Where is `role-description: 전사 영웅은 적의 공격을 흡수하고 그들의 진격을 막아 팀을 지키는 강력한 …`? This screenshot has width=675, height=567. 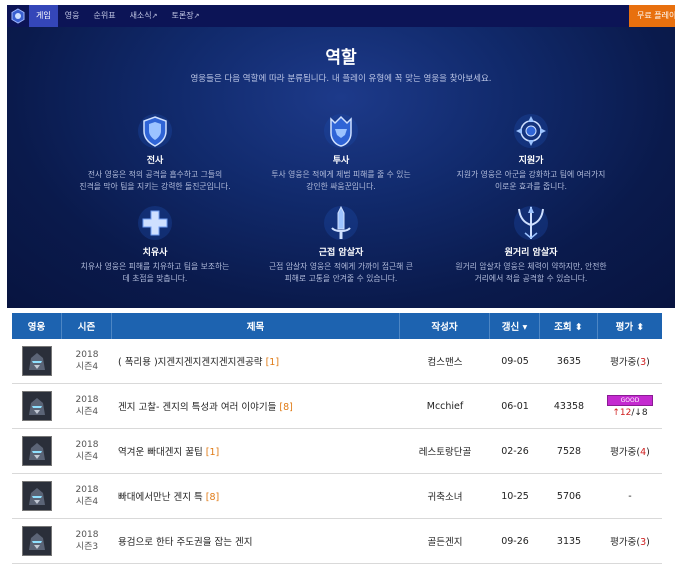 role-description: 전사 영웅은 적의 공격을 흡수하고 그들의 진격을 막아 팀을 지키는 강력한 … is located at coordinates (155, 180).